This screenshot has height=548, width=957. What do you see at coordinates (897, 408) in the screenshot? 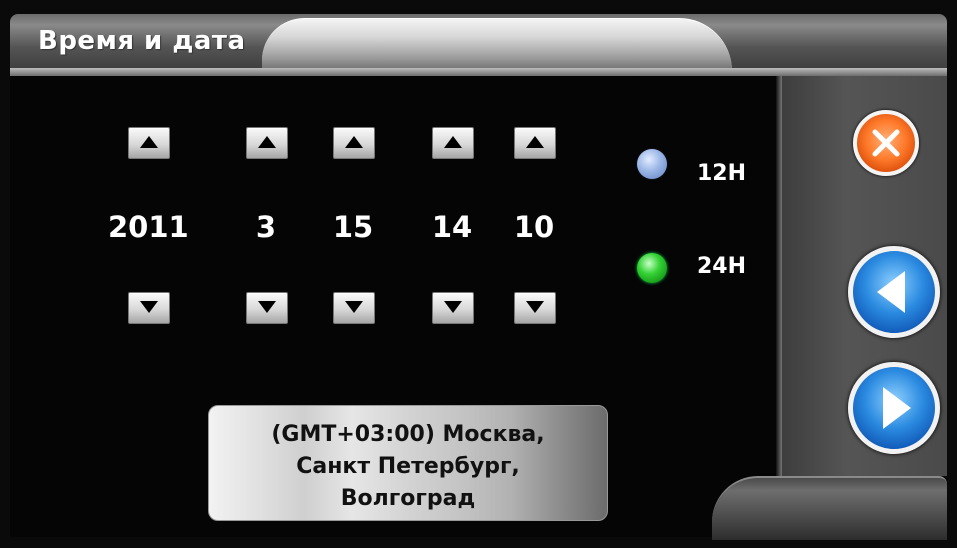
I see `arrow-right-icon` at bounding box center [897, 408].